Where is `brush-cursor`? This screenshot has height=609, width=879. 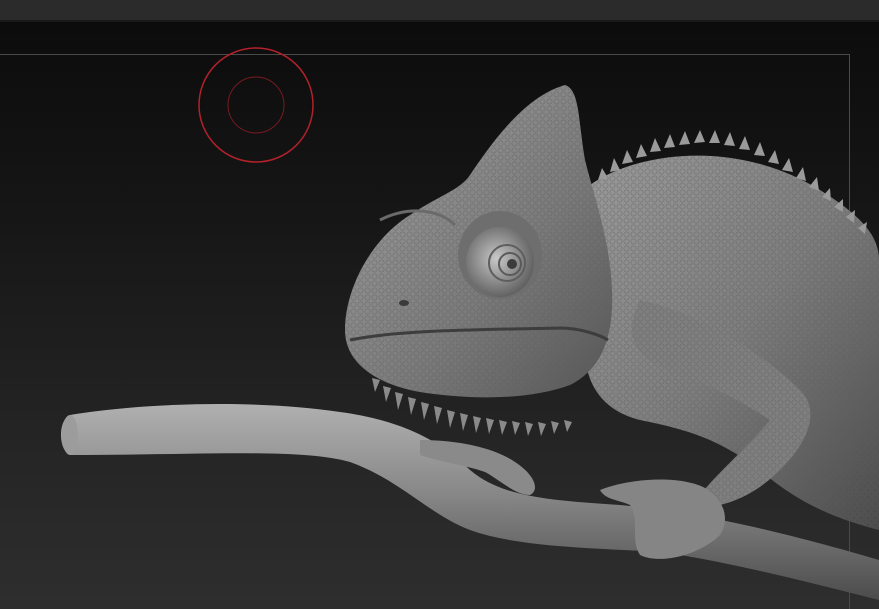 brush-cursor is located at coordinates (256, 105).